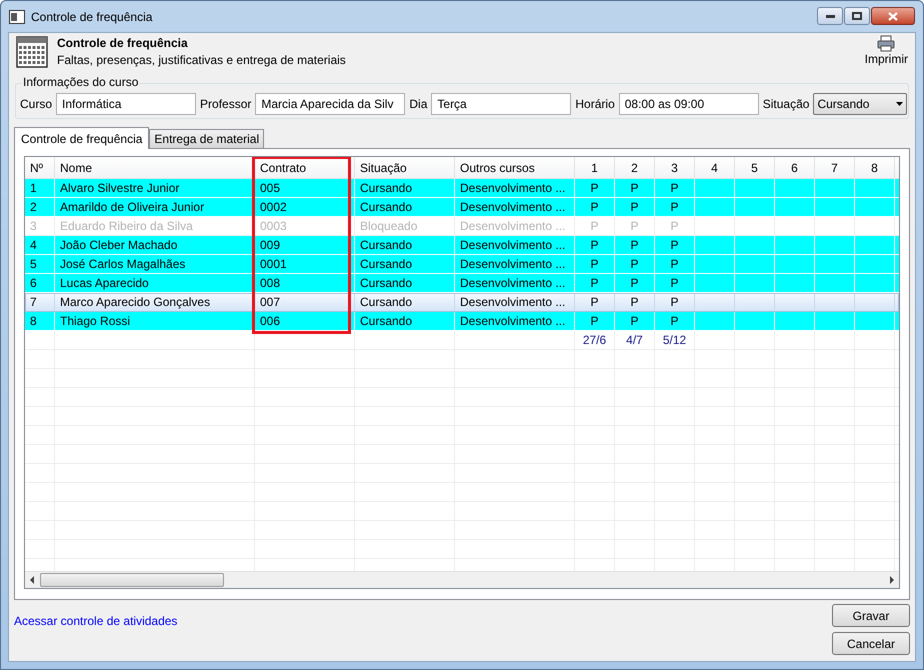 This screenshot has width=924, height=670. I want to click on scroll-left-icon, so click(32, 580).